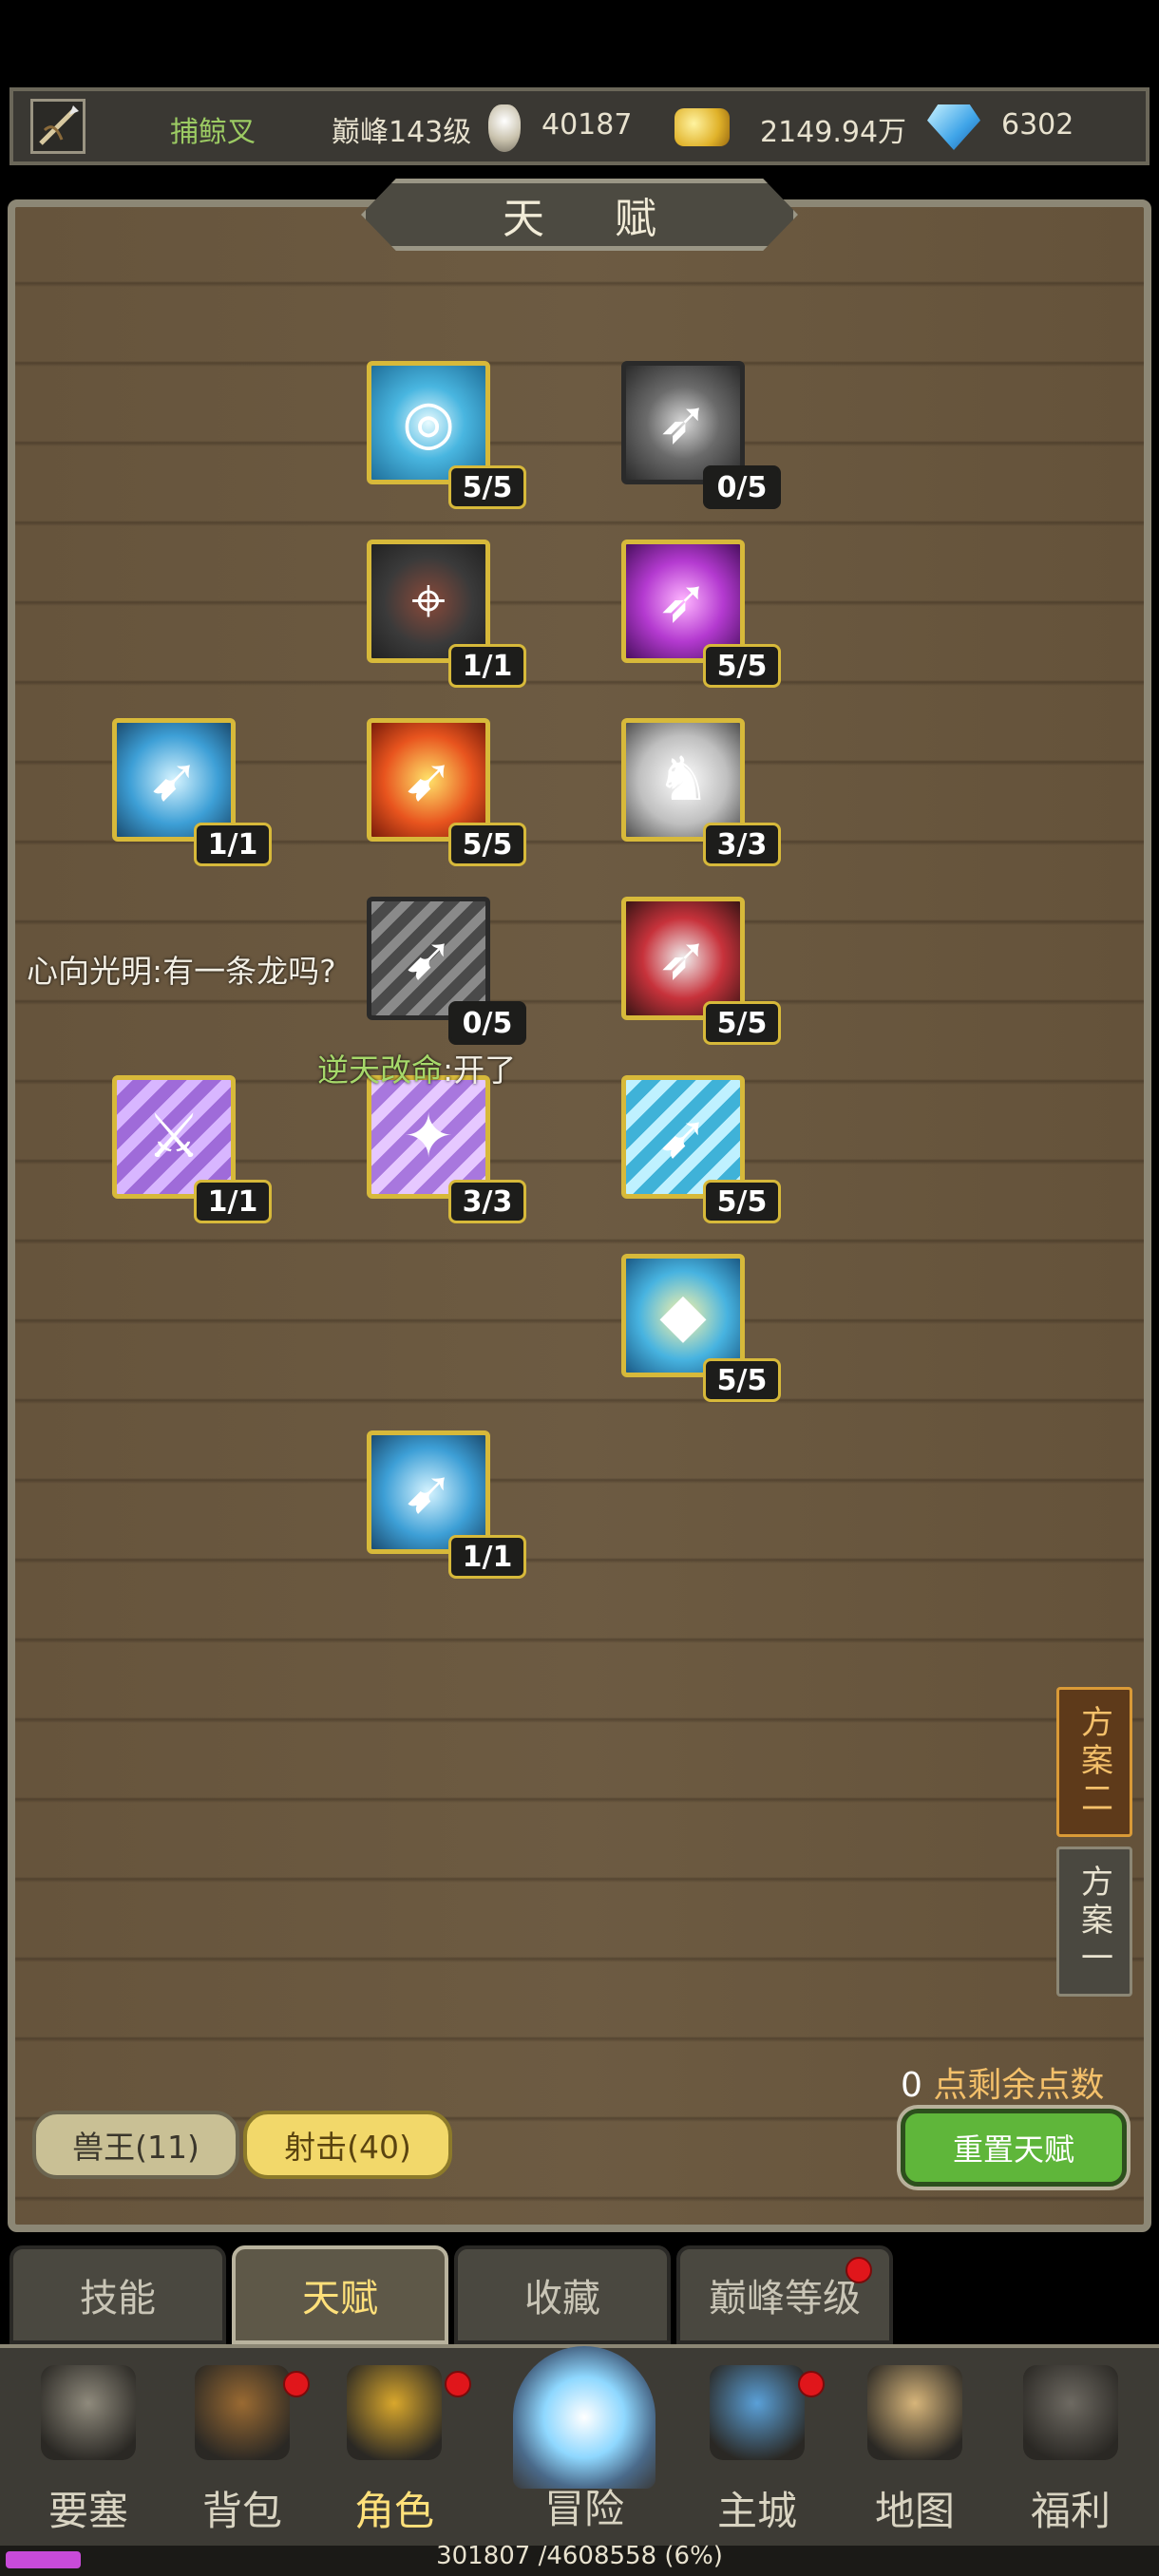  What do you see at coordinates (118, 2294) in the screenshot?
I see `tab-skills: 技能` at bounding box center [118, 2294].